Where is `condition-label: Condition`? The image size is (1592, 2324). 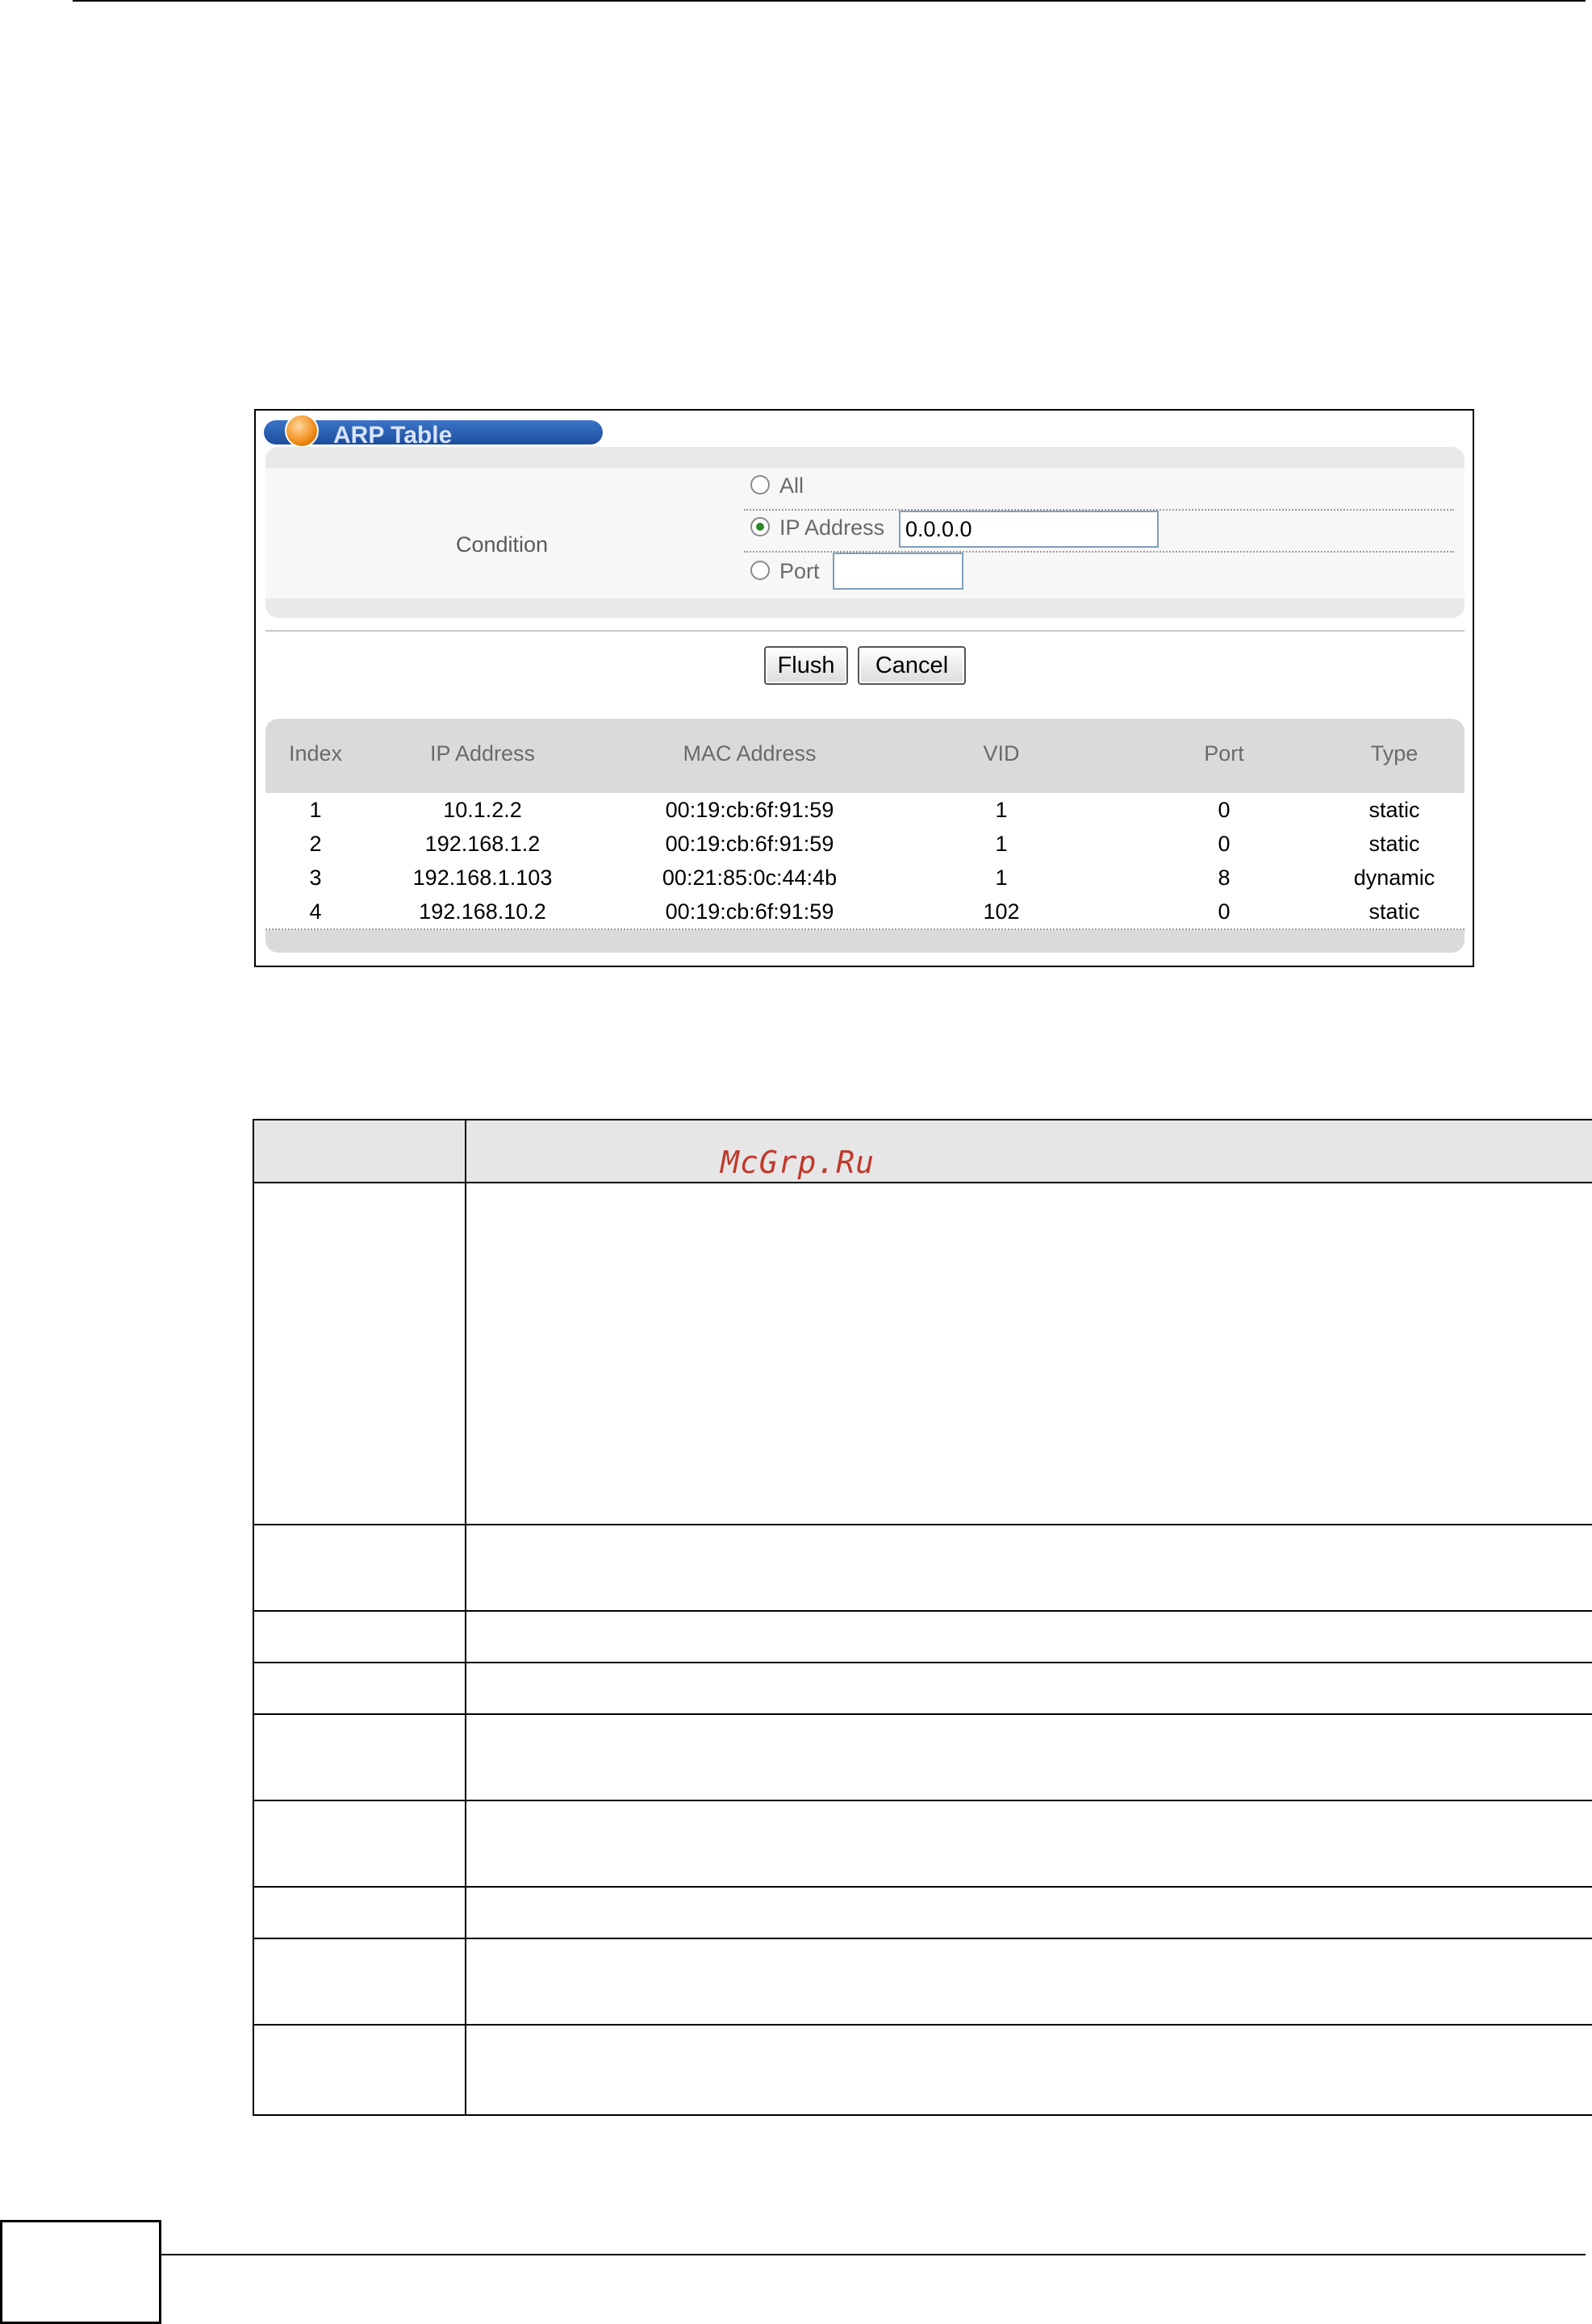
condition-label: Condition is located at coordinates (502, 544).